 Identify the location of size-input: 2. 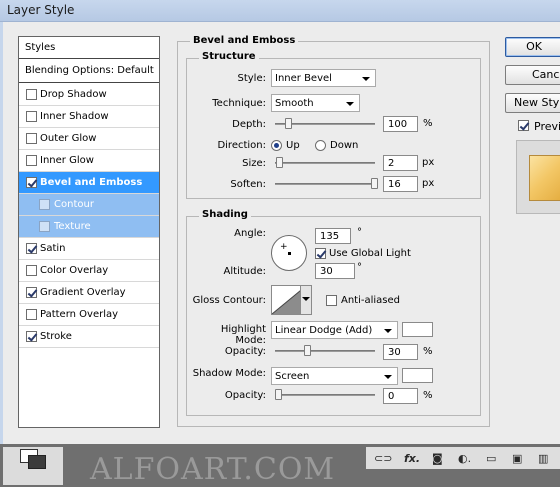
(400, 163).